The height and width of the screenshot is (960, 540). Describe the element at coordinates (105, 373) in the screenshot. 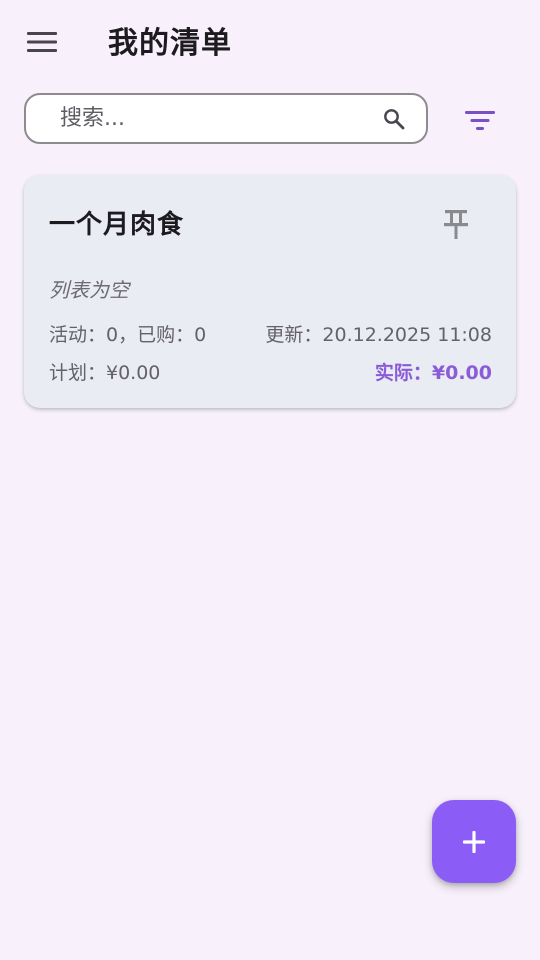

I see `planned-amount: 计划：¥0.00` at that location.